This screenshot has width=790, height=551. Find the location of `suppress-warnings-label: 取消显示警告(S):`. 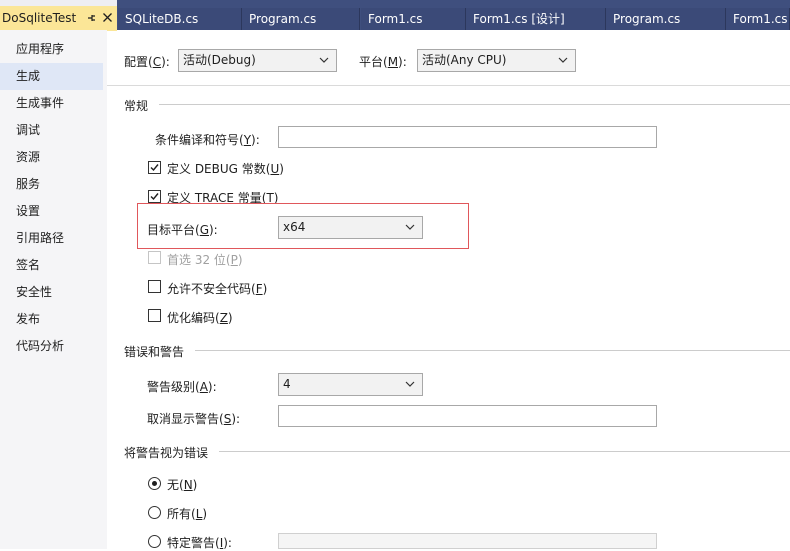

suppress-warnings-label: 取消显示警告(S): is located at coordinates (194, 419).